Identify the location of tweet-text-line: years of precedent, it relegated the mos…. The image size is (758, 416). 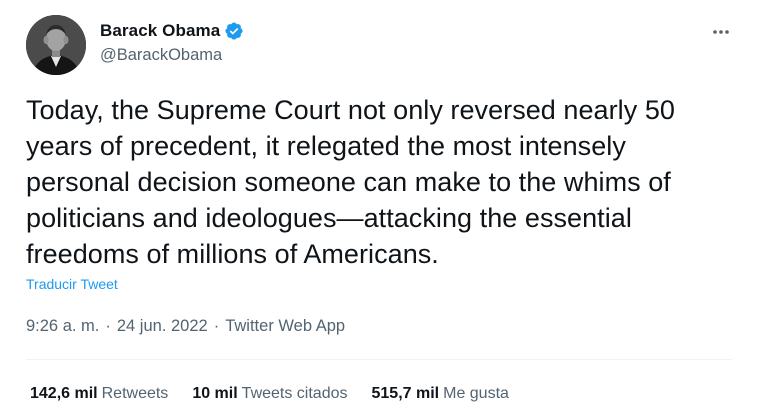
(326, 146).